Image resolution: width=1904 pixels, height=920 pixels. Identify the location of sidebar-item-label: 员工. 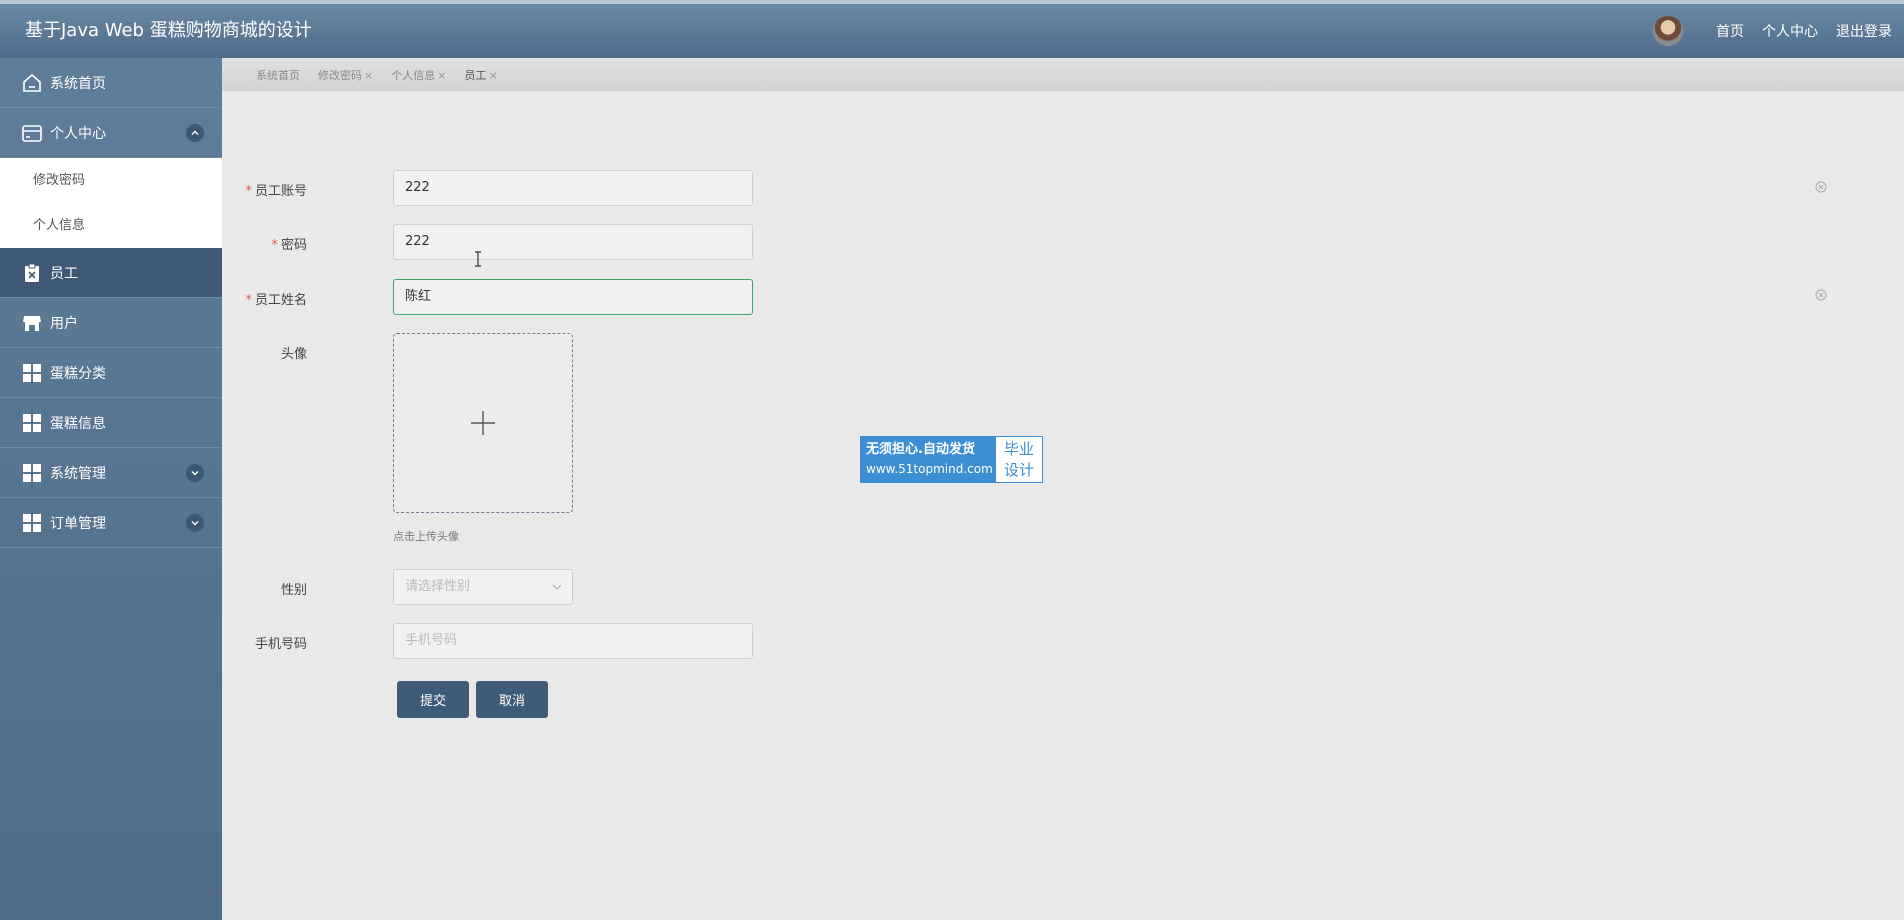
(64, 273).